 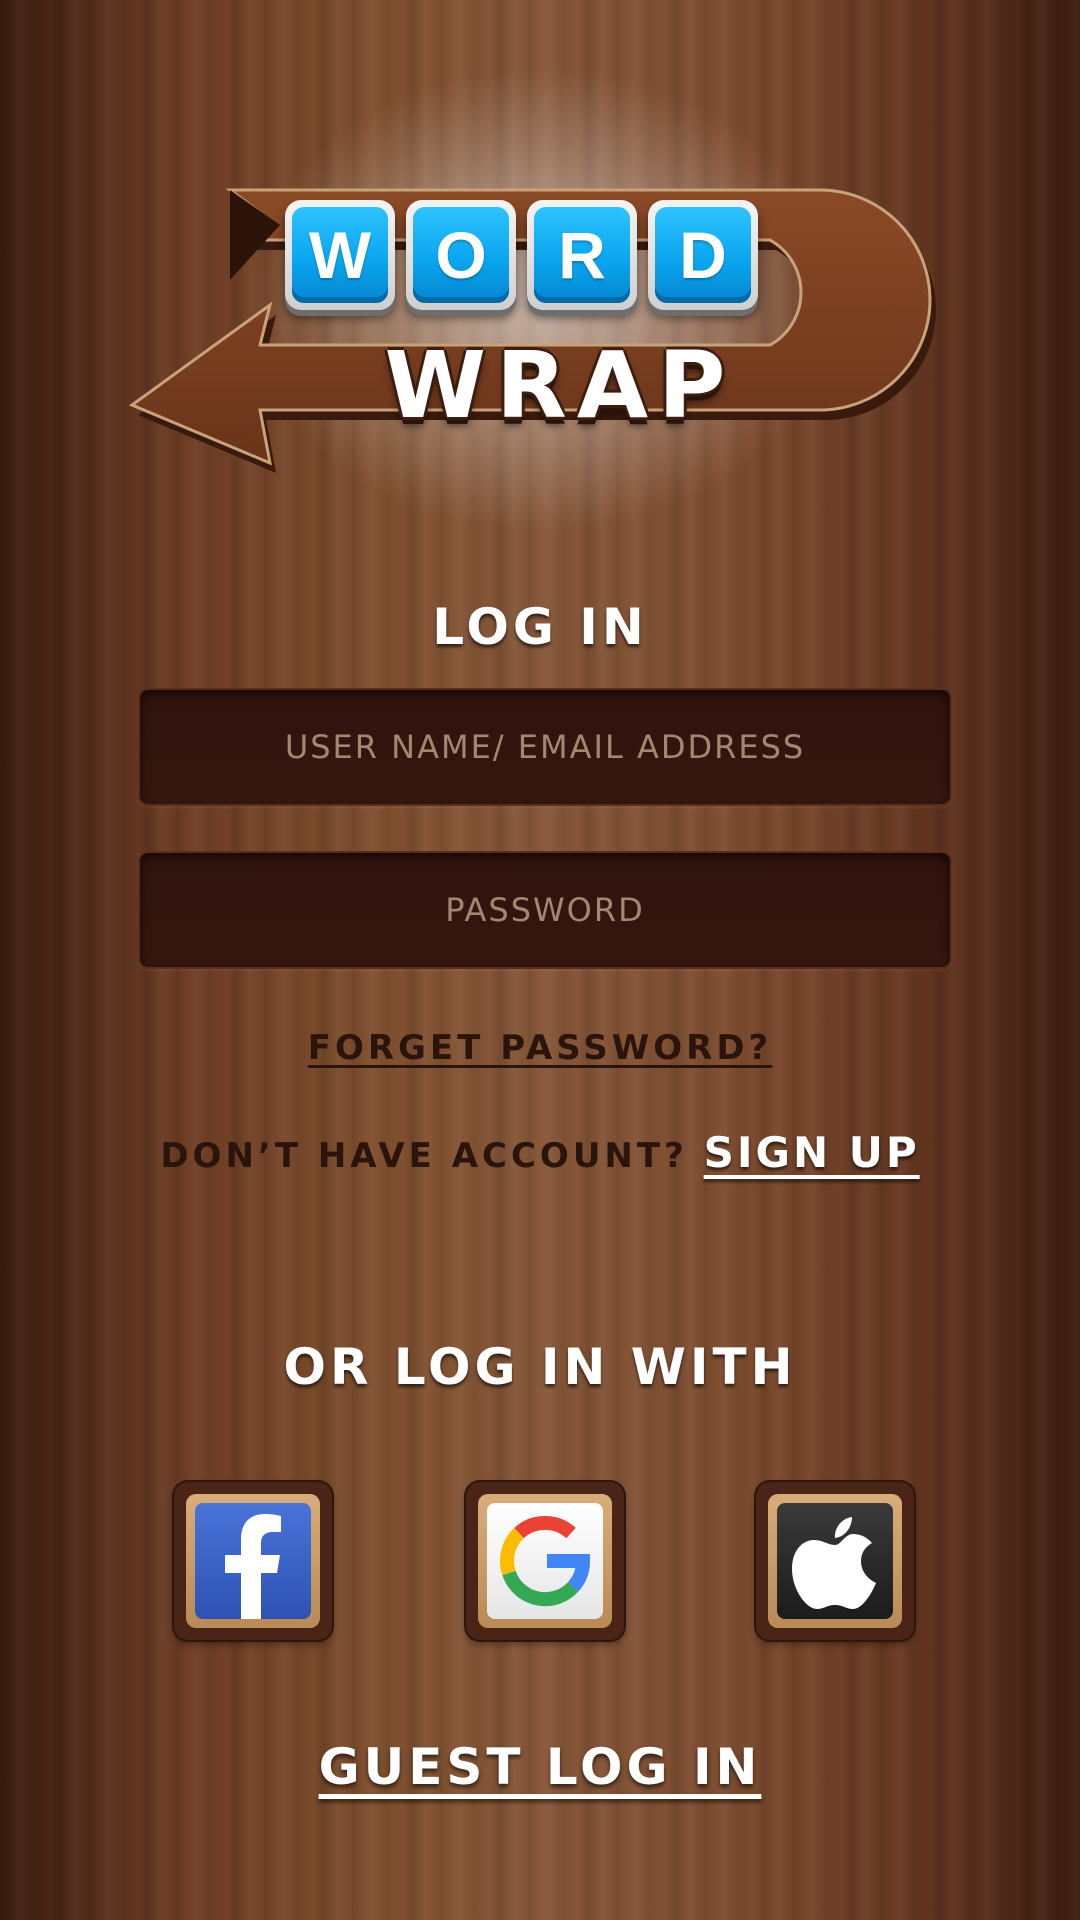 What do you see at coordinates (540, 1767) in the screenshot?
I see `guest-login-link: GUEST LOG IN` at bounding box center [540, 1767].